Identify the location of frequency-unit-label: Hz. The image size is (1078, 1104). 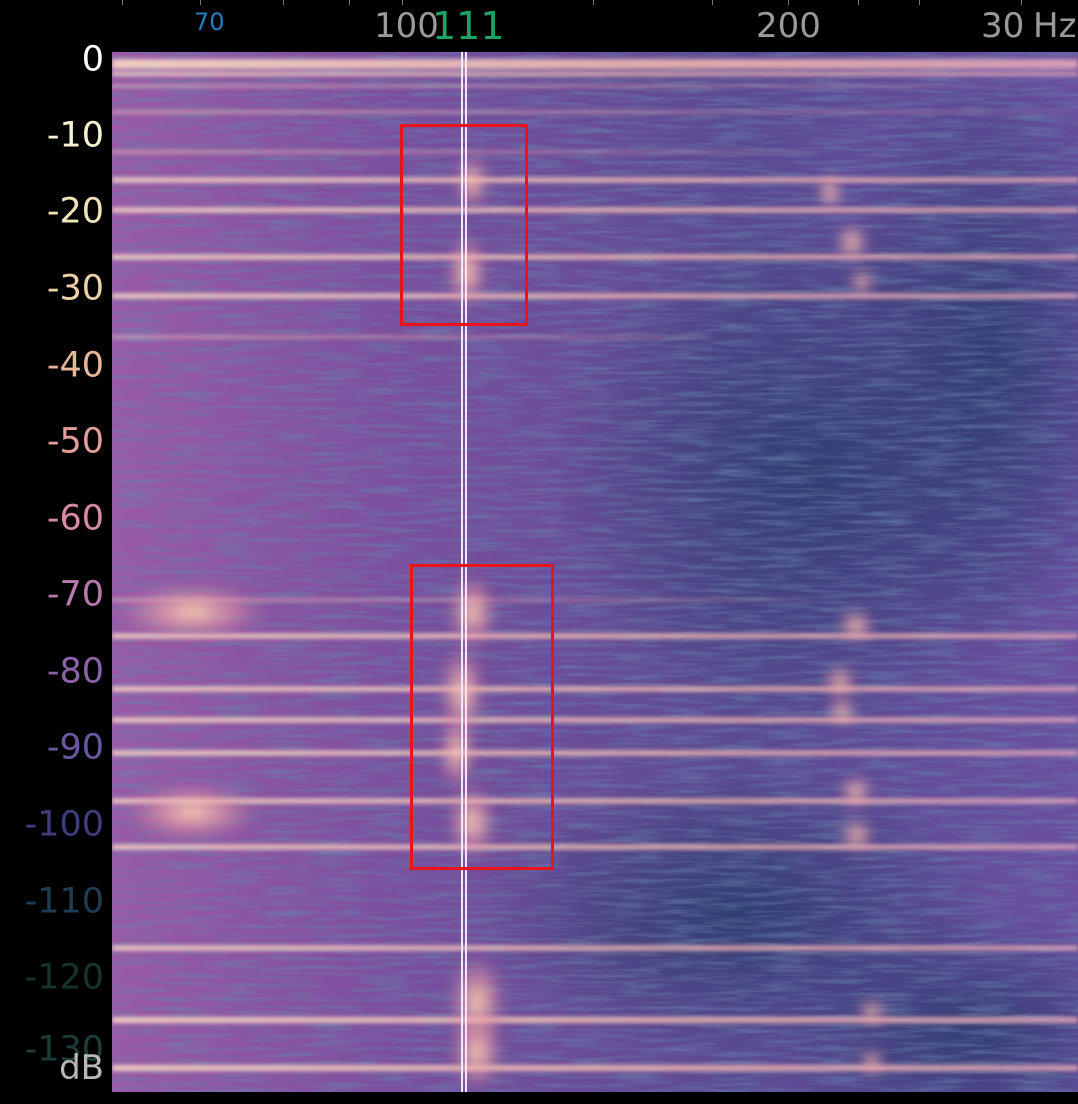
(1055, 26).